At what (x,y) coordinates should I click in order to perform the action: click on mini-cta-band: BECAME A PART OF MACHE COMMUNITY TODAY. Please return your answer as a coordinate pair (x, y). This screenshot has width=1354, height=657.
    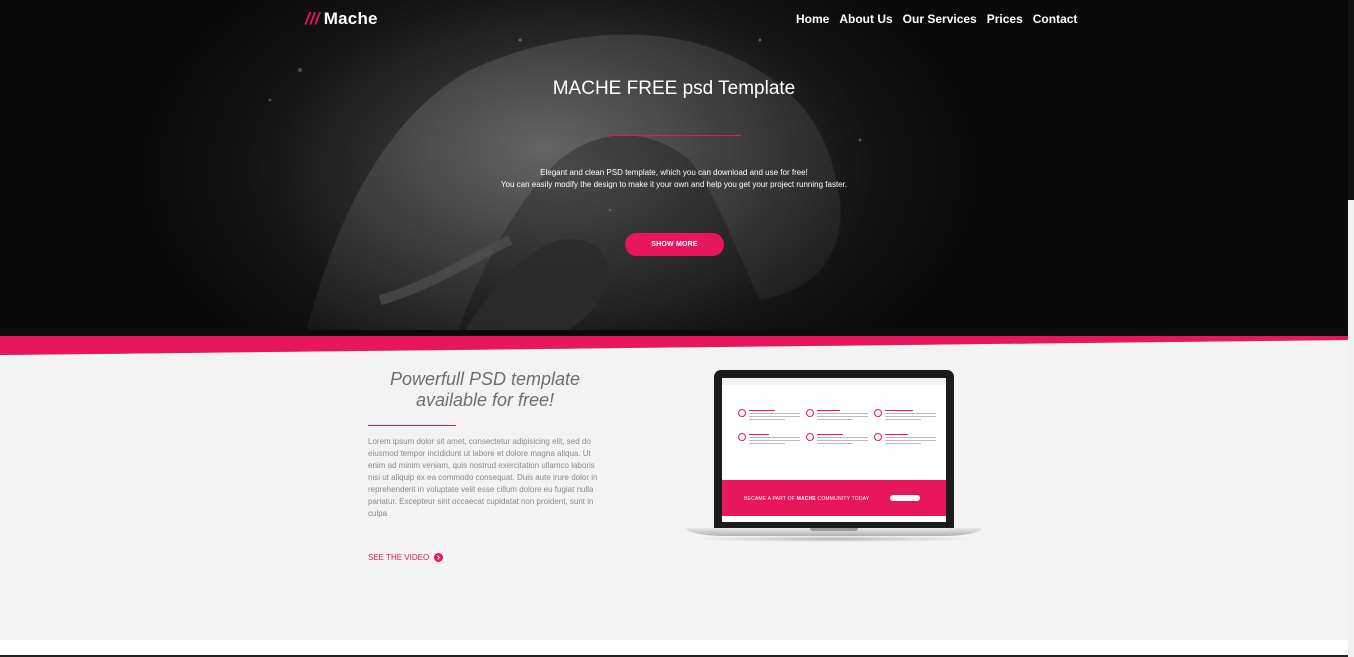
    Looking at the image, I should click on (834, 498).